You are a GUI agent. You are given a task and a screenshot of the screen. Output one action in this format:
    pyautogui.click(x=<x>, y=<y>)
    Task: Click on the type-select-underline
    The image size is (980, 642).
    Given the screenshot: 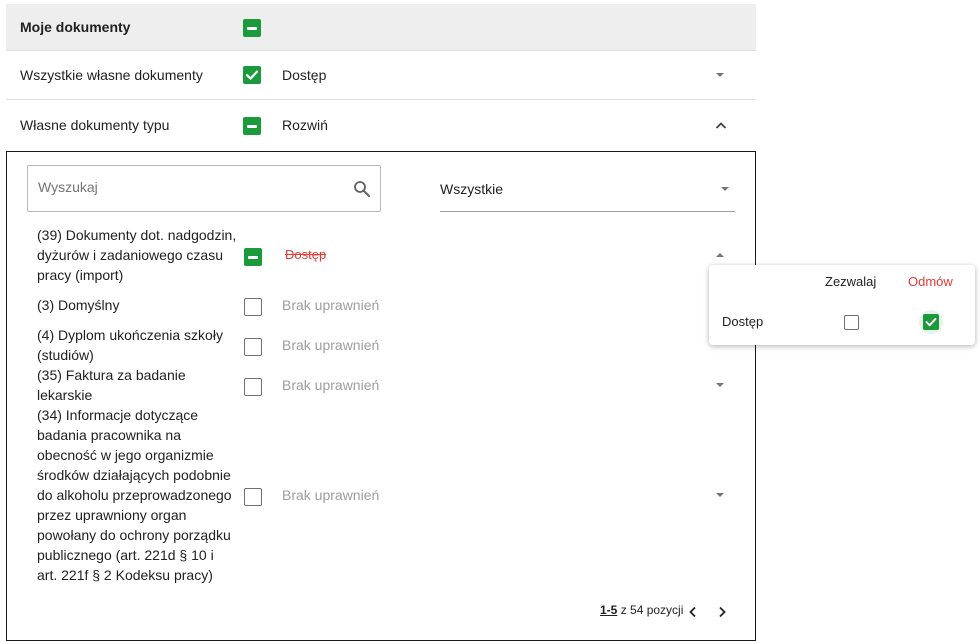 What is the action you would take?
    pyautogui.click(x=587, y=211)
    